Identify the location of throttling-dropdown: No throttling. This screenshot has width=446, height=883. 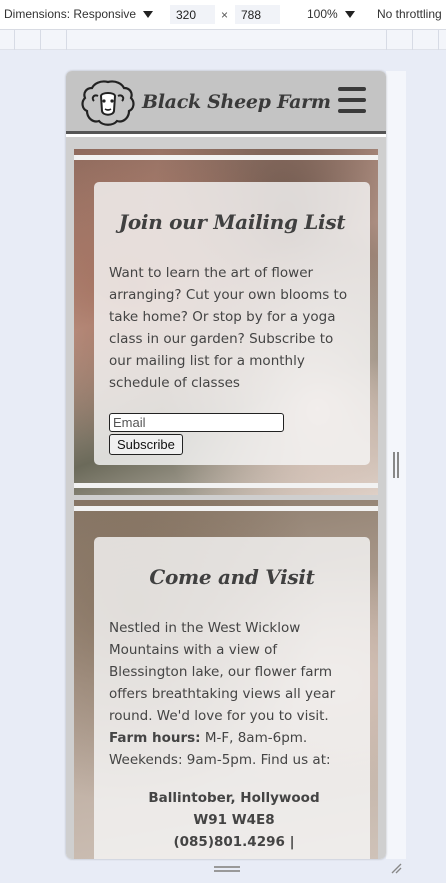
(409, 14).